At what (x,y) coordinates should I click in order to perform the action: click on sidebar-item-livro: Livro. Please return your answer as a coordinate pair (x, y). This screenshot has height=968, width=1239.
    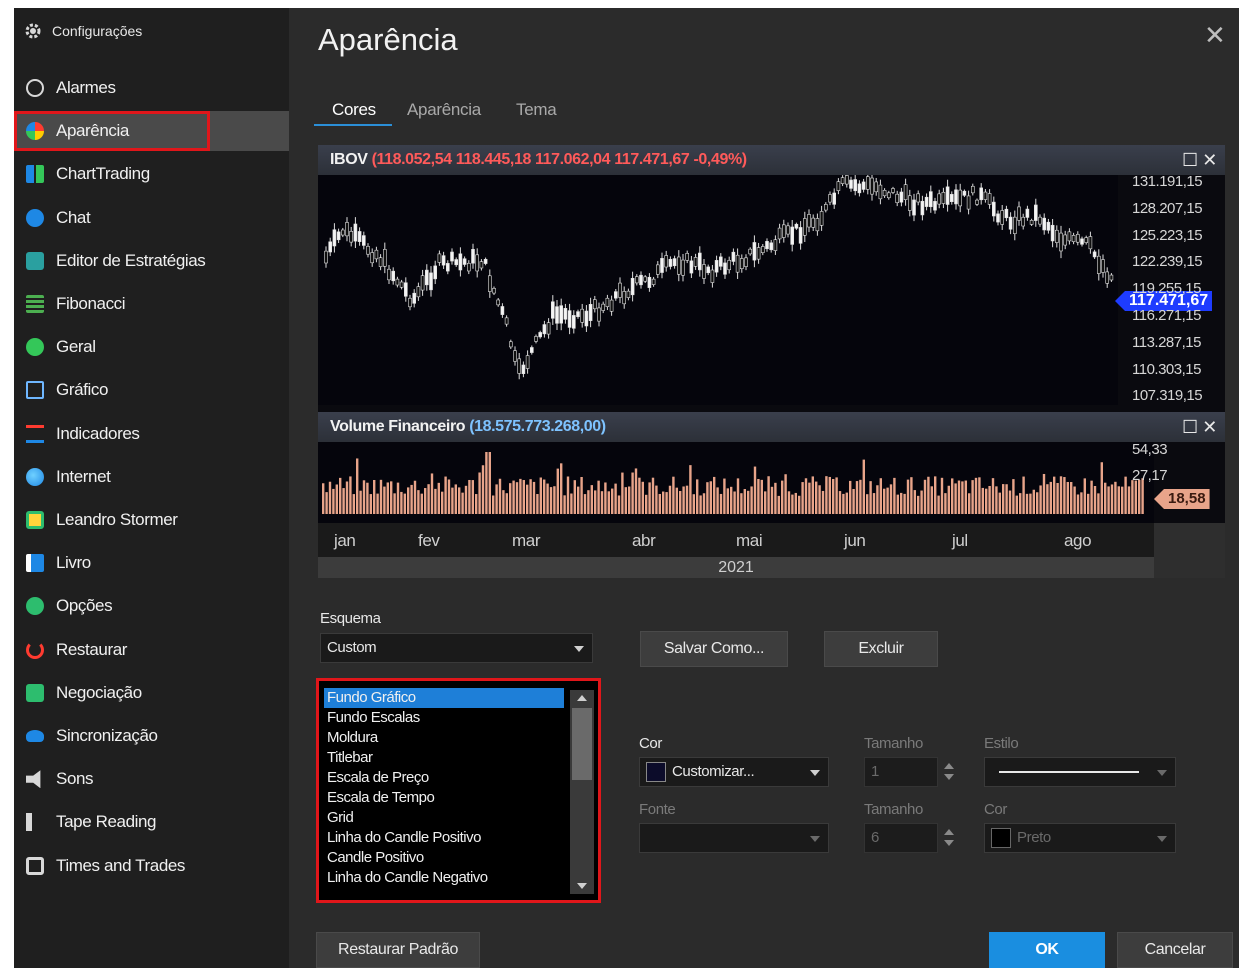
    Looking at the image, I should click on (151, 563).